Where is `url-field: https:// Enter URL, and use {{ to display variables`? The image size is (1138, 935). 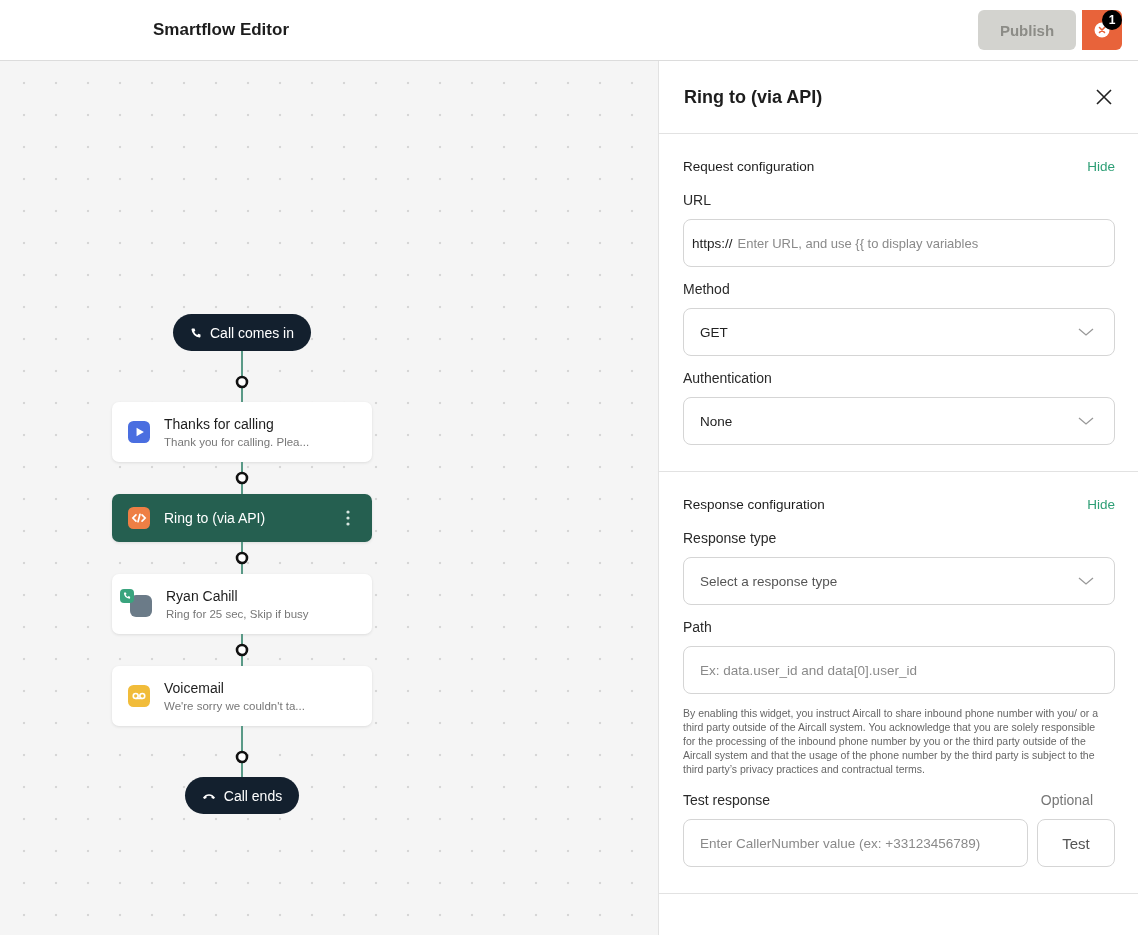 url-field: https:// Enter URL, and use {{ to display variables is located at coordinates (899, 243).